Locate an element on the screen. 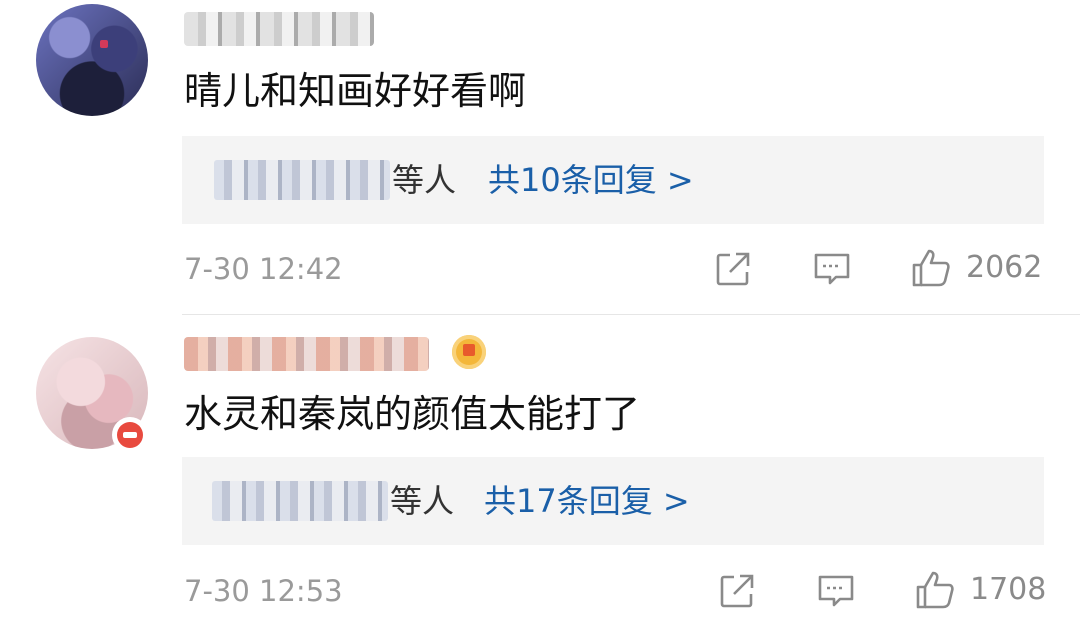 Image resolution: width=1080 pixels, height=617 pixels. reply-preview-box: 等人 共17条回复 > is located at coordinates (613, 501).